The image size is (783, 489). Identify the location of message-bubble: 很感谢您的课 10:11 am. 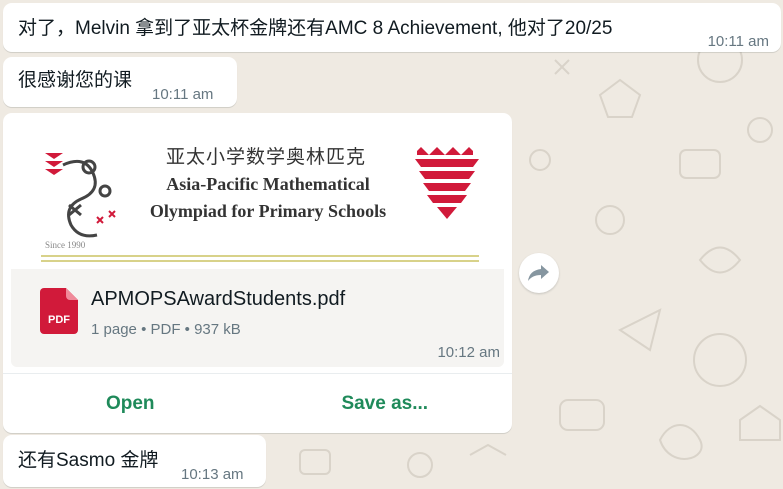
(120, 82).